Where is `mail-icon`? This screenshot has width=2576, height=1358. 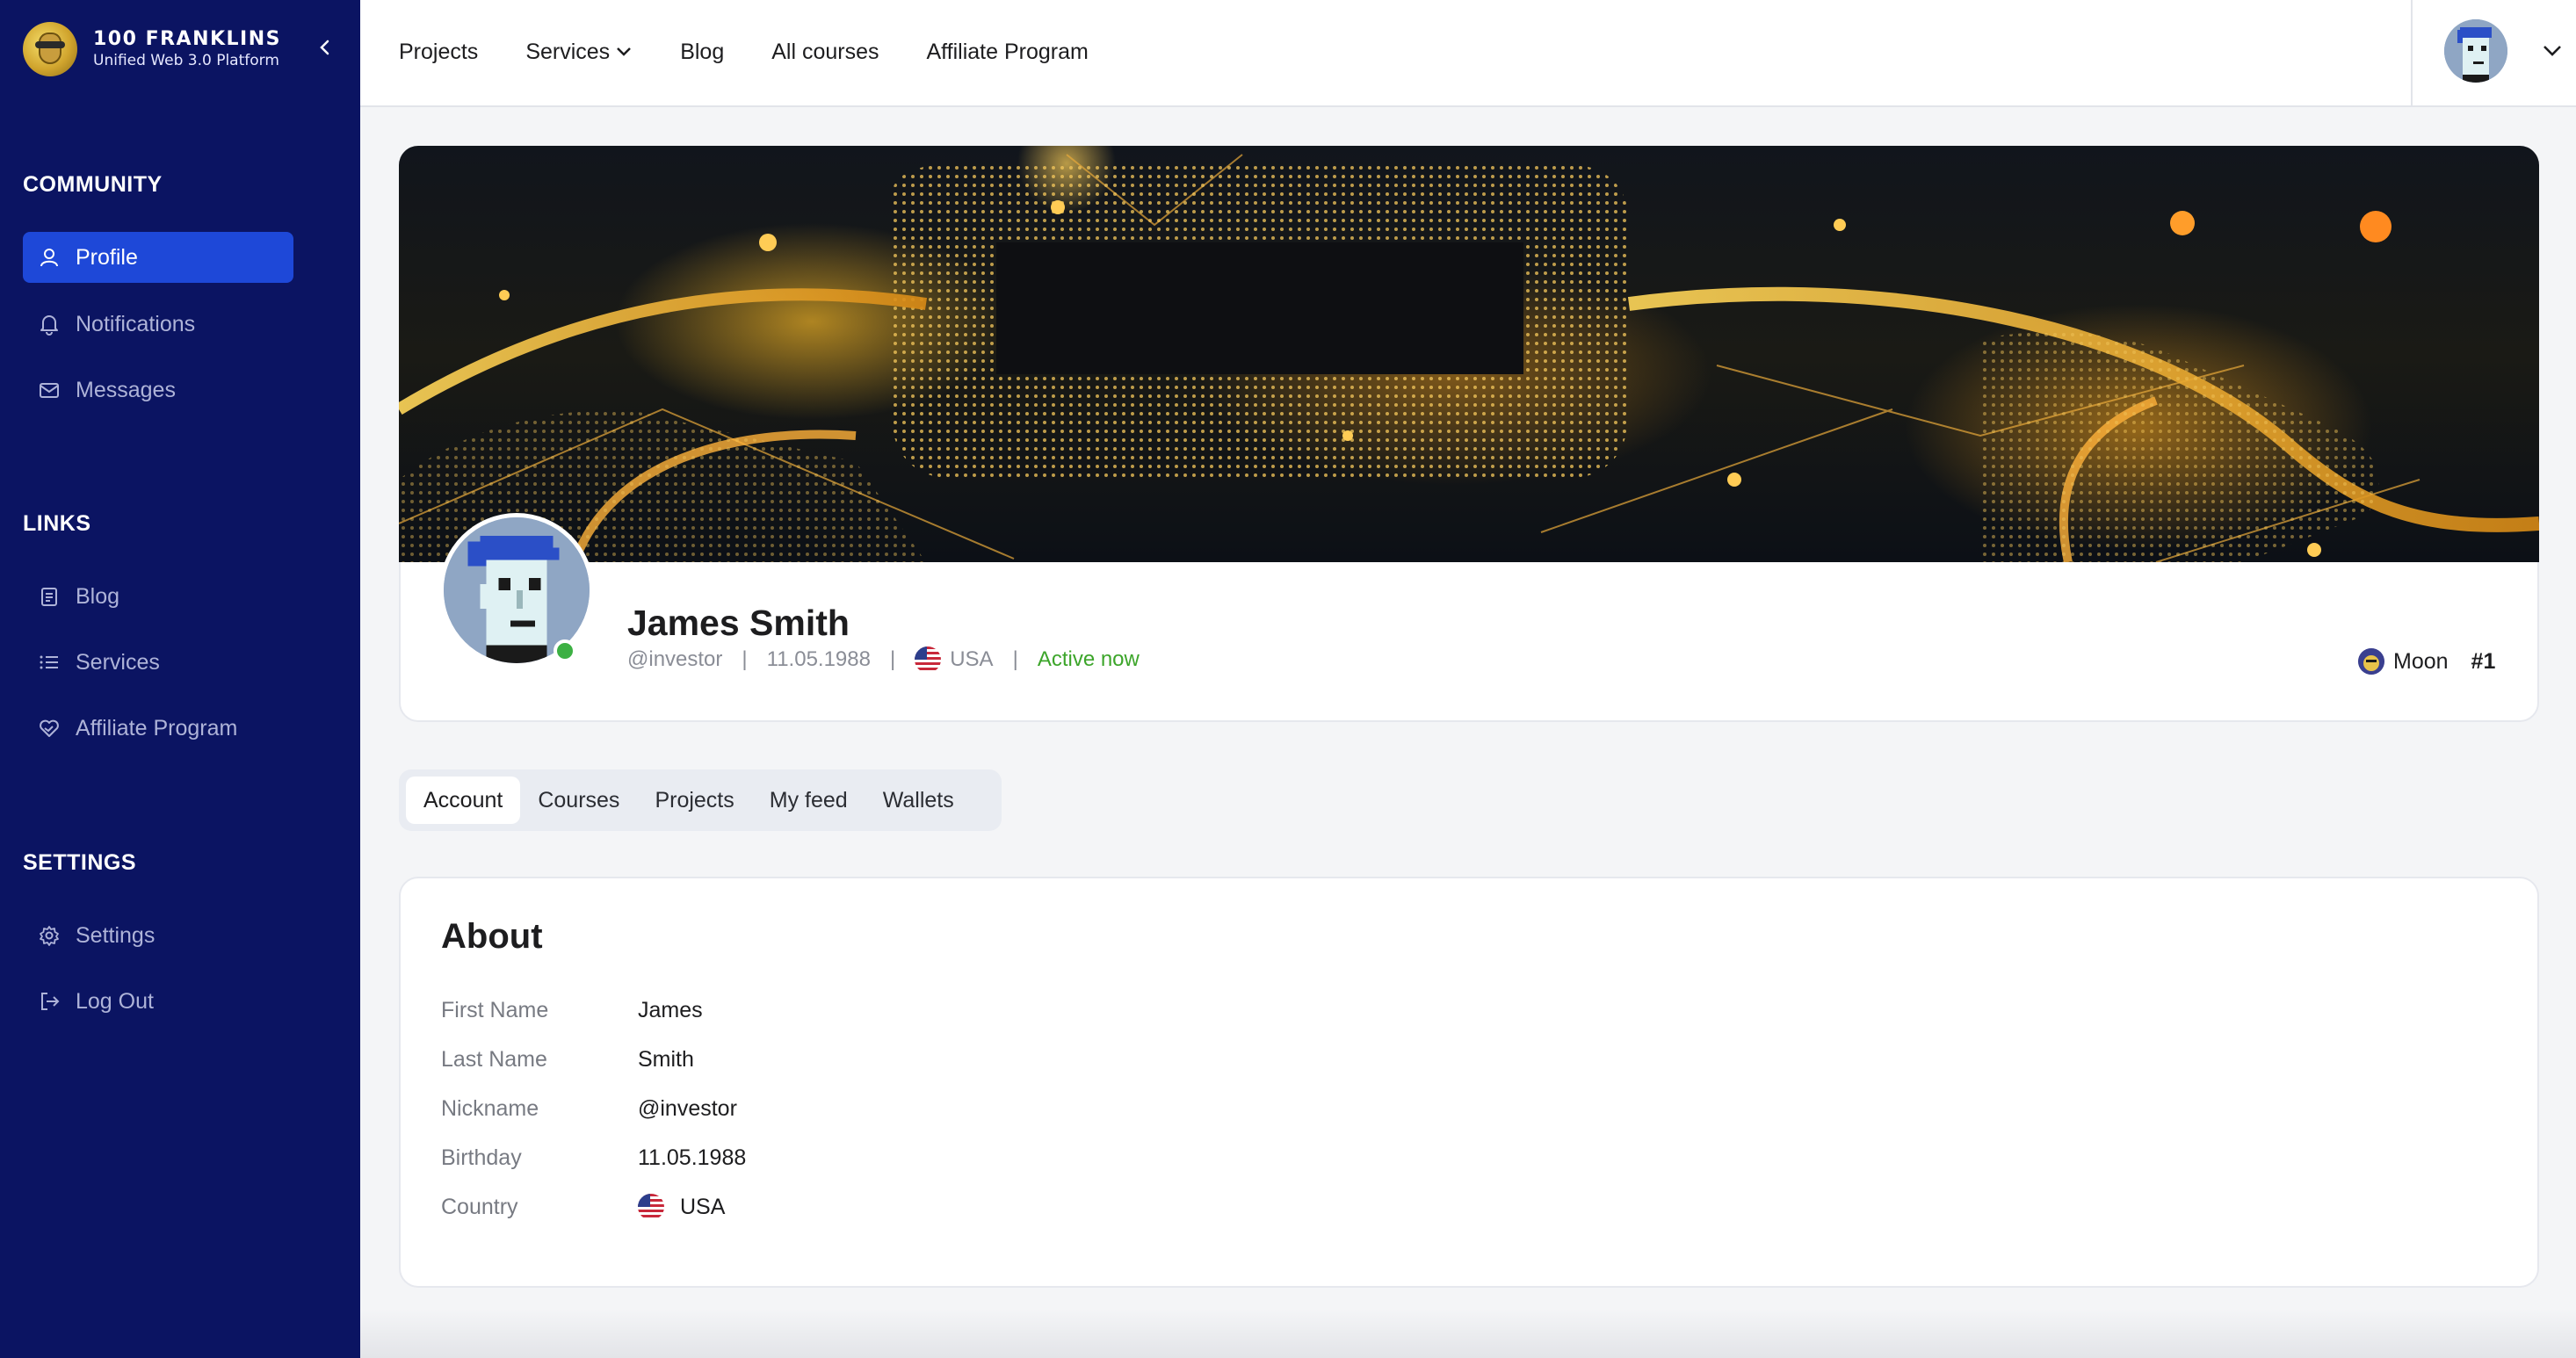 mail-icon is located at coordinates (49, 390).